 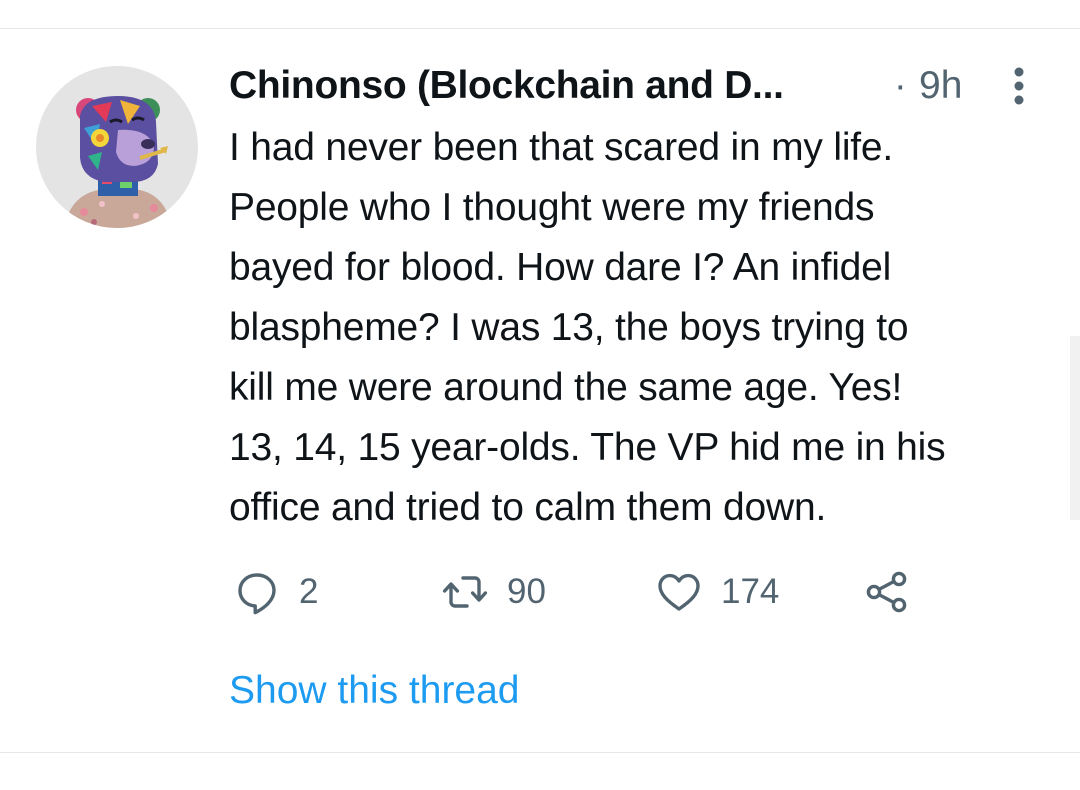 What do you see at coordinates (374, 691) in the screenshot?
I see `show-thread-link: Show this thread` at bounding box center [374, 691].